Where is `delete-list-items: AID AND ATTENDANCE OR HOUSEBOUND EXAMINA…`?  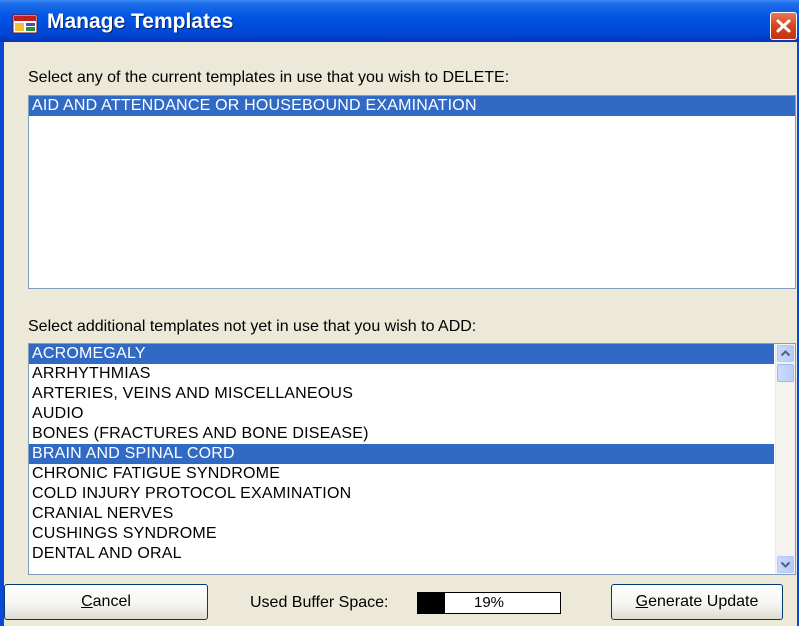 delete-list-items: AID AND ATTENDANCE OR HOUSEBOUND EXAMINA… is located at coordinates (412, 106).